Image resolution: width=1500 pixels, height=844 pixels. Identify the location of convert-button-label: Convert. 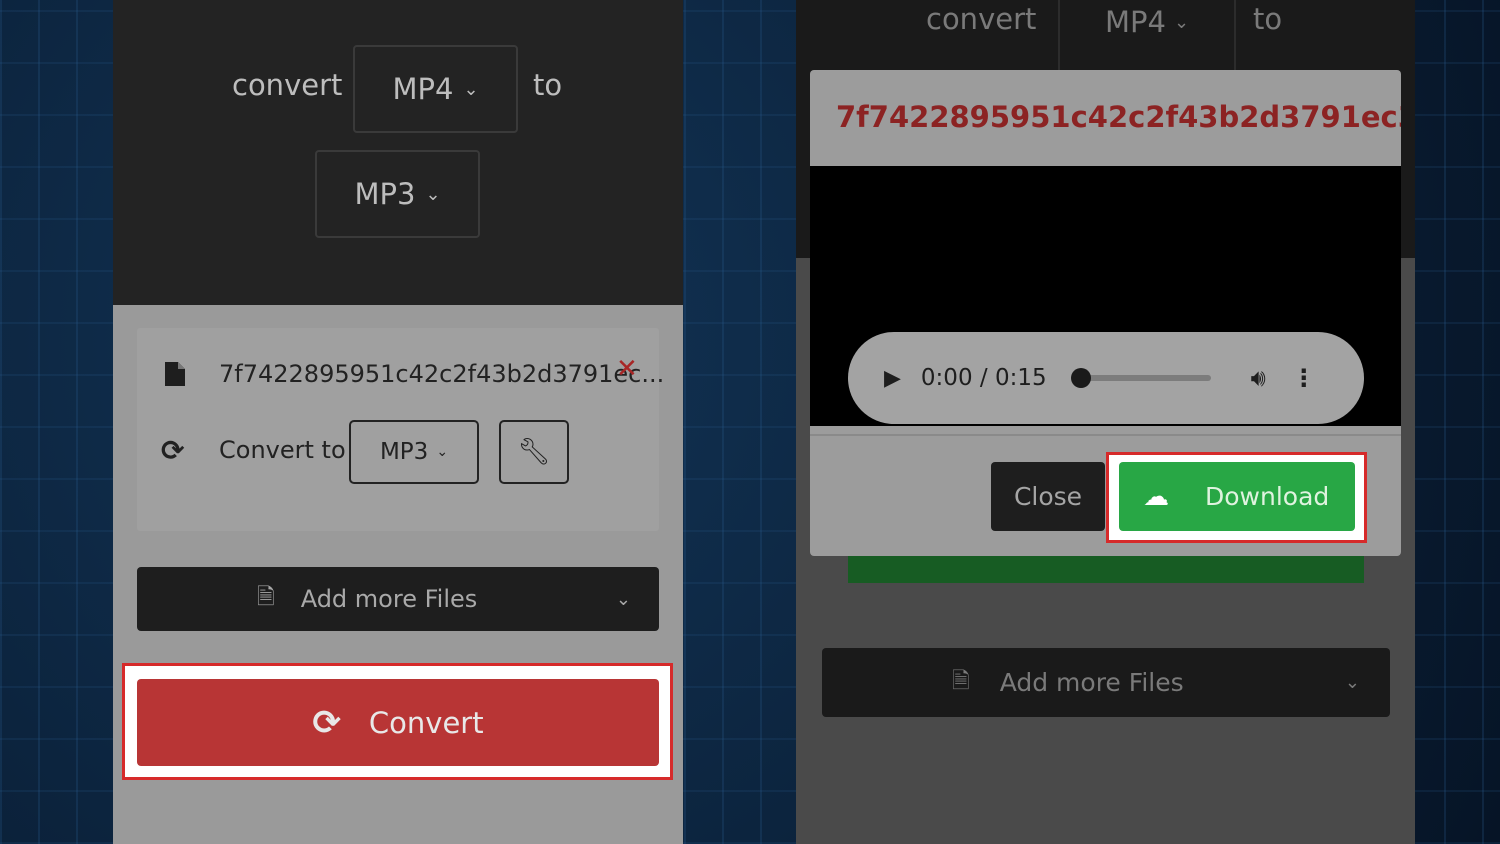
(426, 722).